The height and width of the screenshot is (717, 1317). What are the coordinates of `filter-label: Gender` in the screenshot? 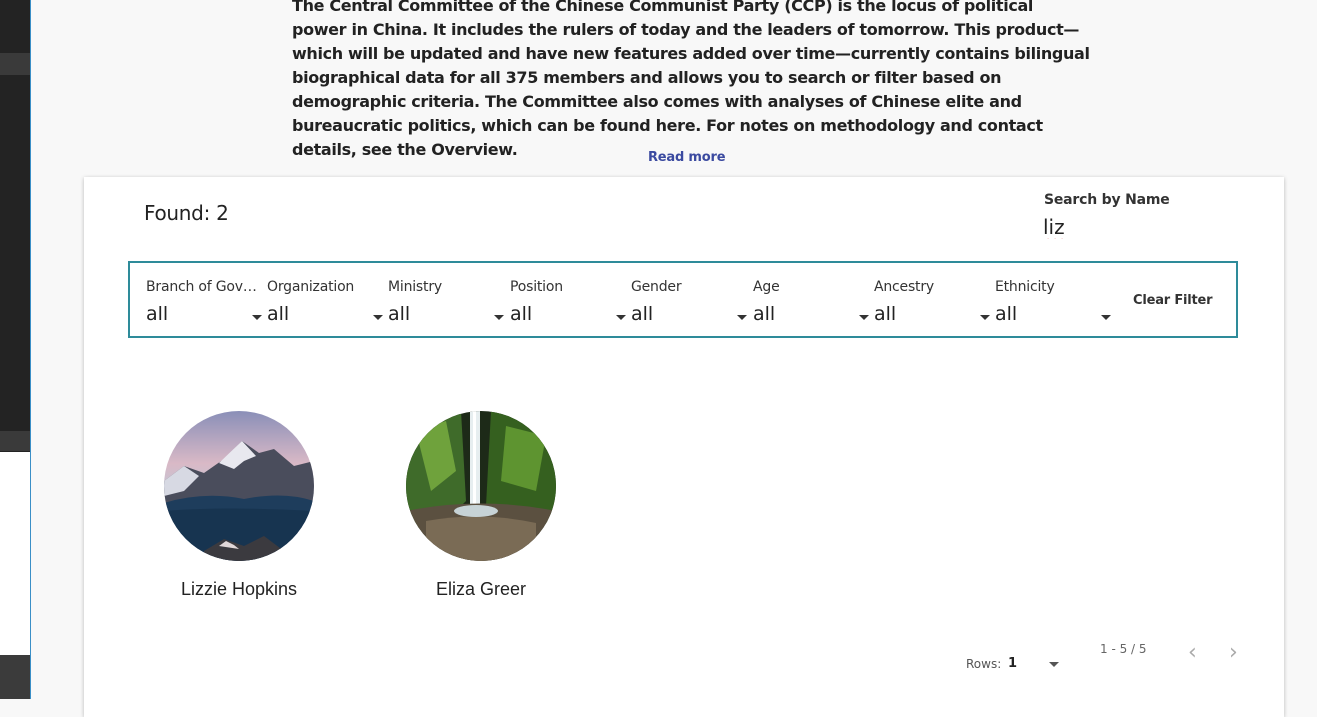 It's located at (656, 287).